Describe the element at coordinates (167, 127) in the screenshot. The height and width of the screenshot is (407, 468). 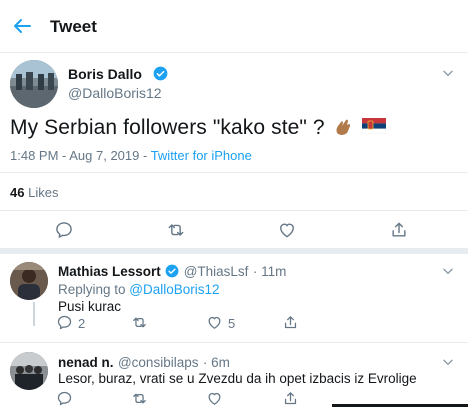
I see `tweet-body: My Serbian followers "kako ste" ?` at that location.